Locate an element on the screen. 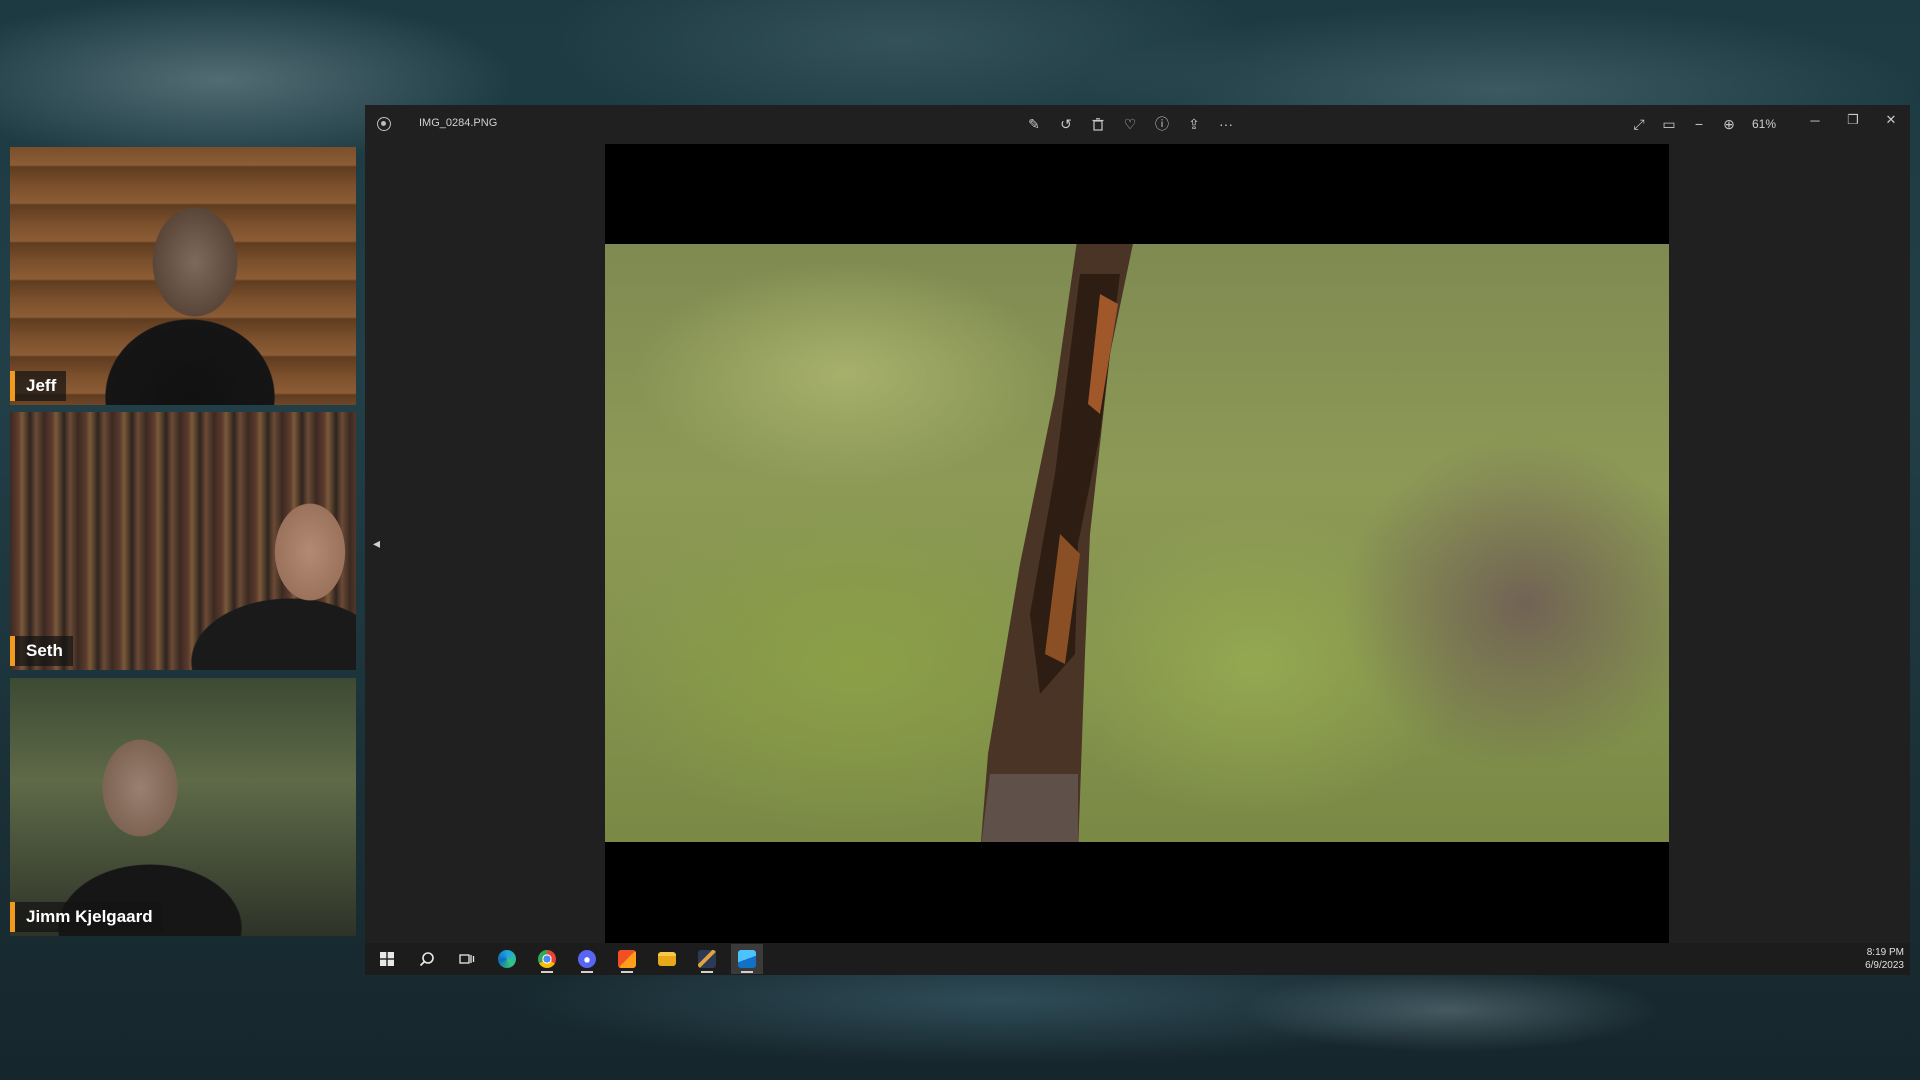 The image size is (1920, 1080). discord-icon is located at coordinates (587, 959).